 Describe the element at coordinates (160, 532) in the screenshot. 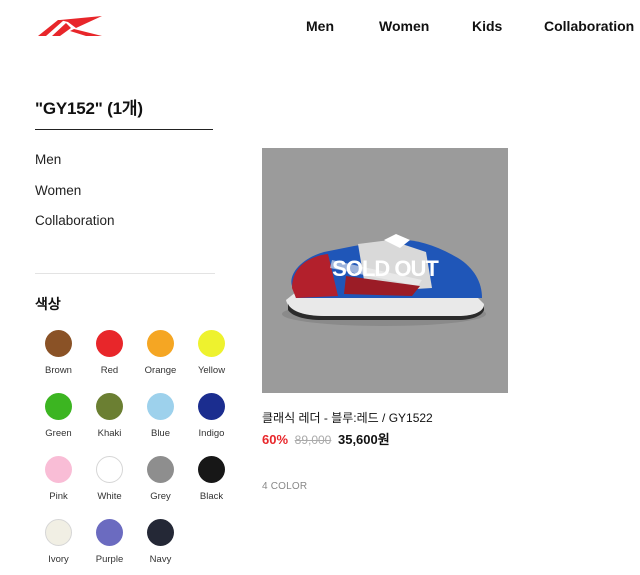

I see `swatch-circle-navy` at that location.